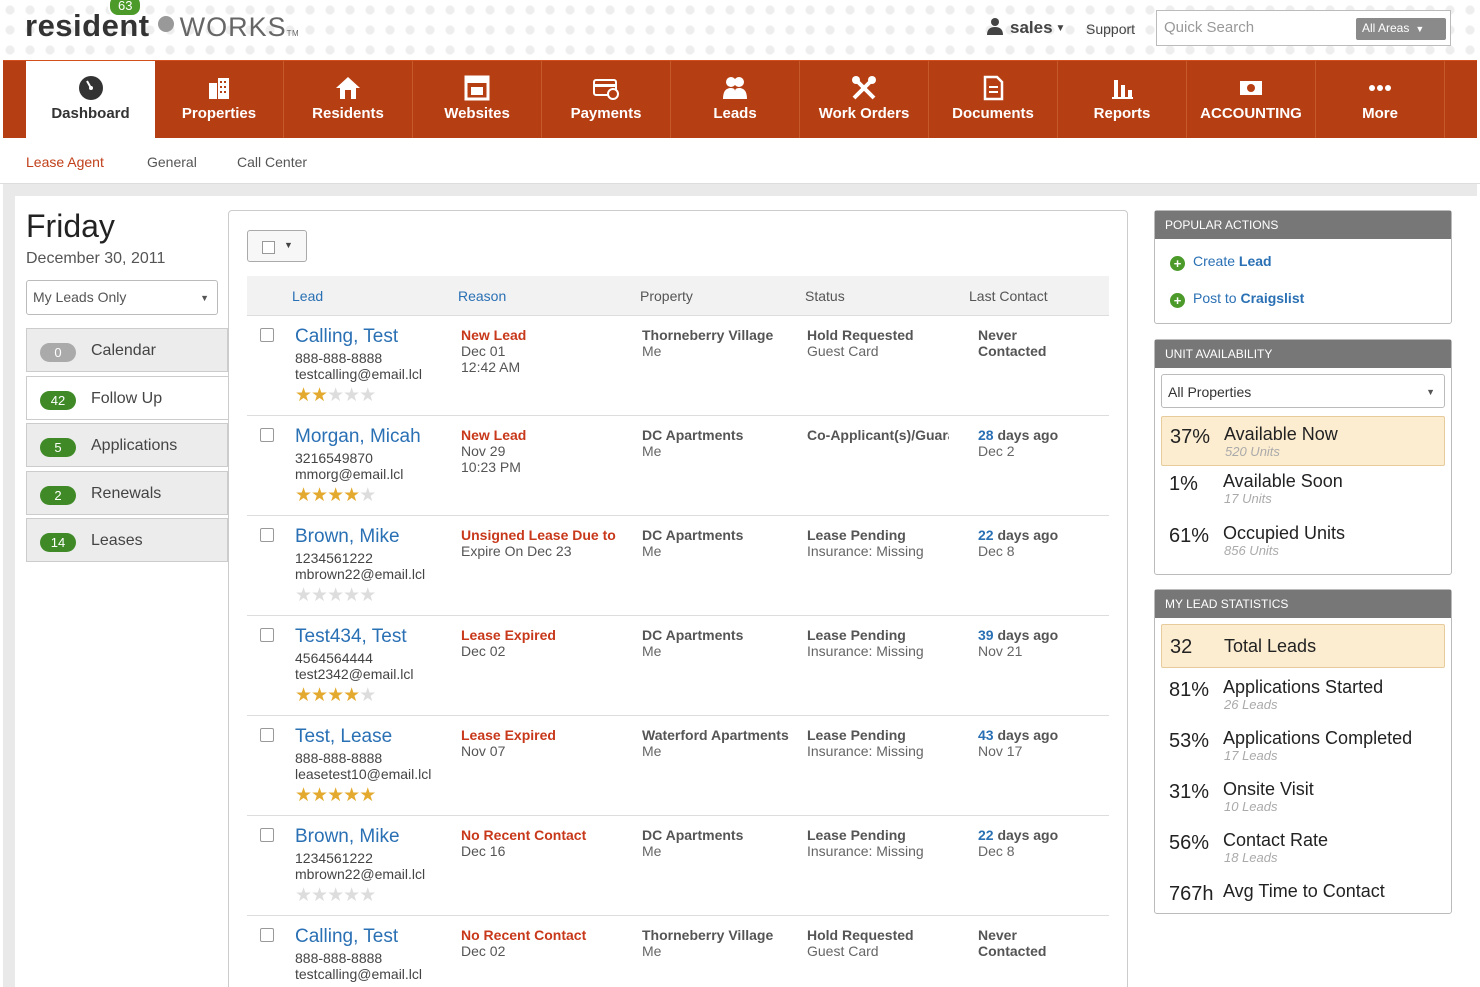 This screenshot has width=1480, height=987. What do you see at coordinates (272, 162) in the screenshot?
I see `tab-call-center: Call Center` at bounding box center [272, 162].